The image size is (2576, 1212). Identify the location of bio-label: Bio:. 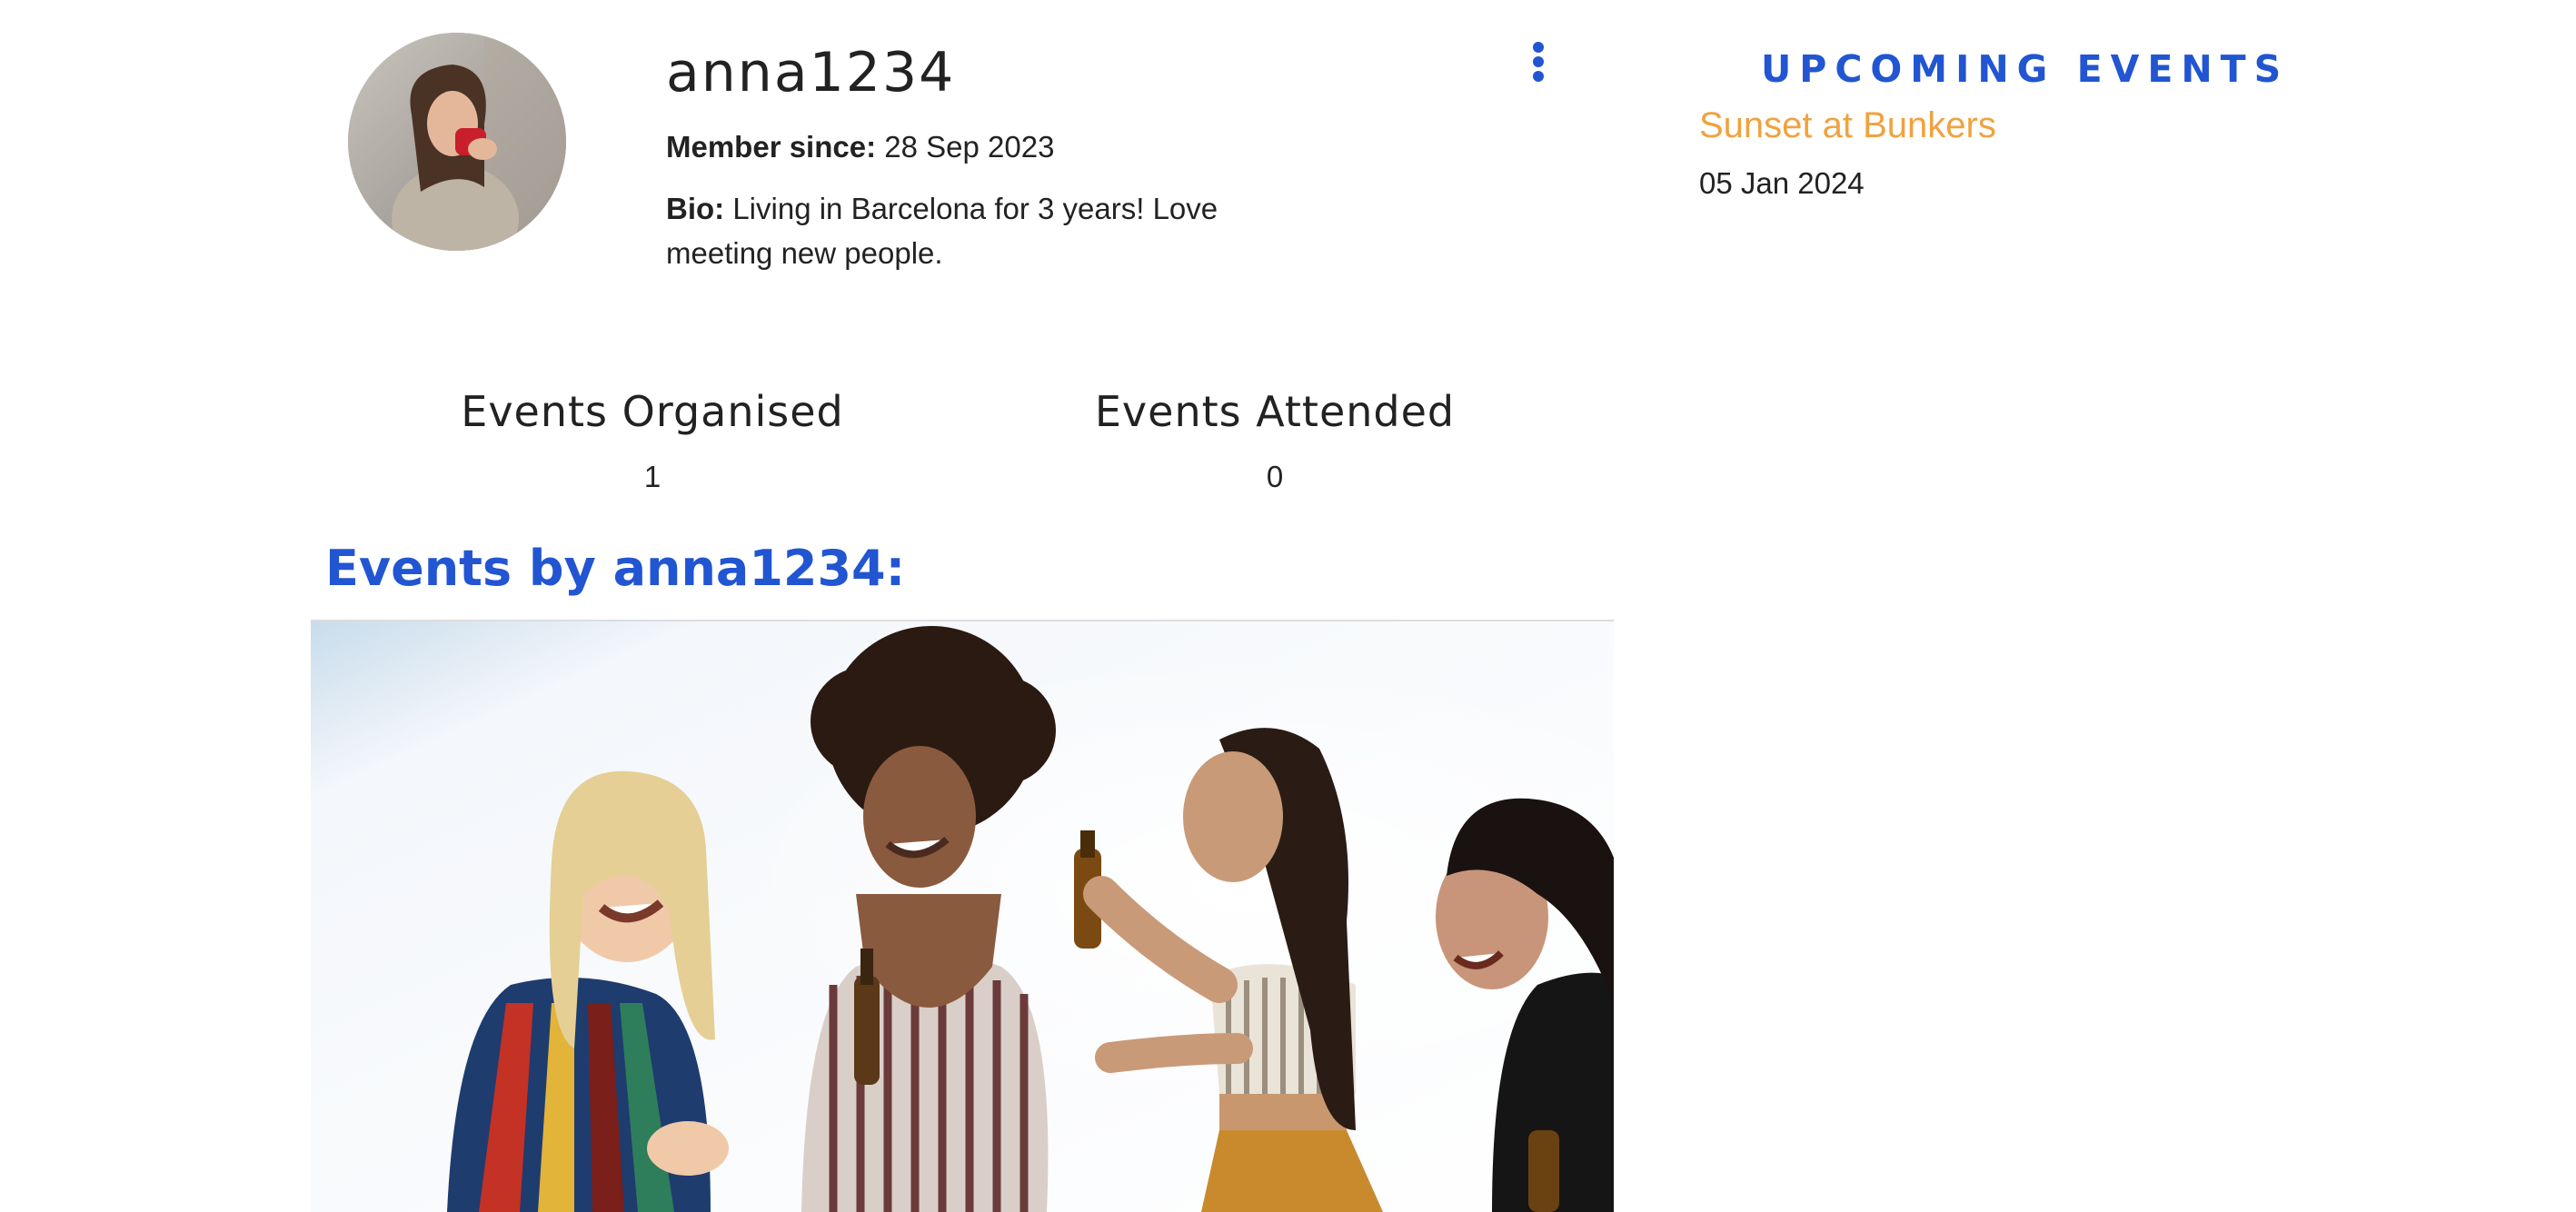
(696, 208).